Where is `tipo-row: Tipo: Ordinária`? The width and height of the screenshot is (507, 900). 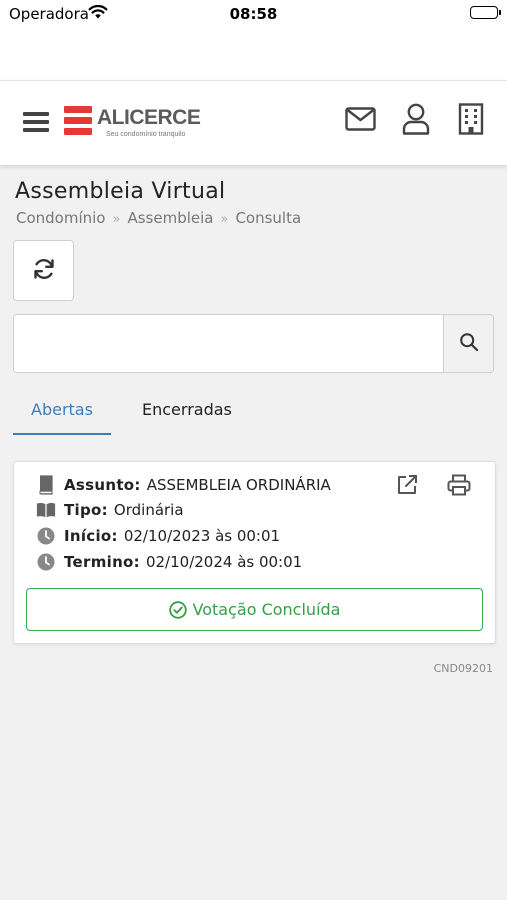 tipo-row: Tipo: Ordinária is located at coordinates (110, 510).